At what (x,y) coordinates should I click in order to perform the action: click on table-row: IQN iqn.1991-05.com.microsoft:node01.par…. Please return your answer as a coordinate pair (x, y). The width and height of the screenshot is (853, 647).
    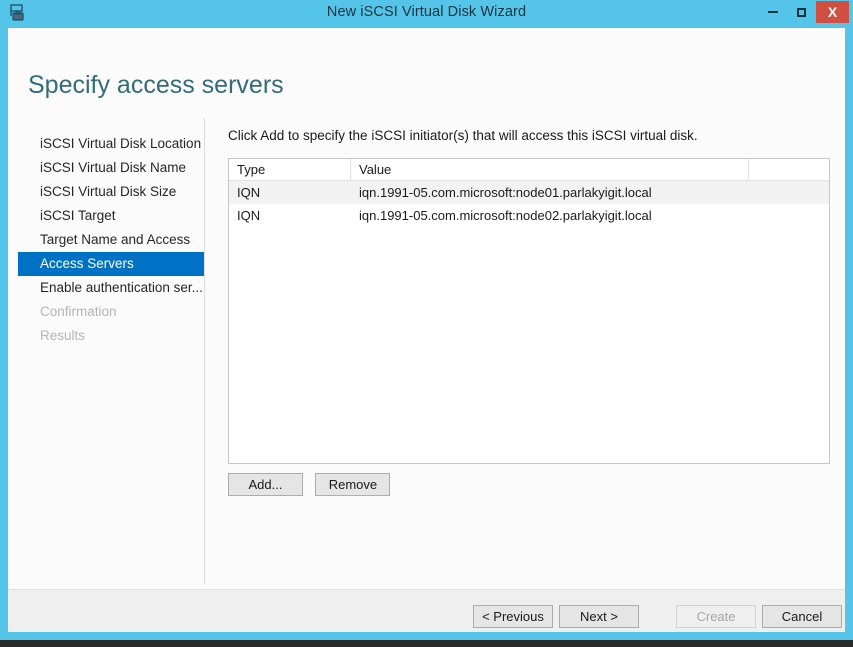
    Looking at the image, I should click on (529, 192).